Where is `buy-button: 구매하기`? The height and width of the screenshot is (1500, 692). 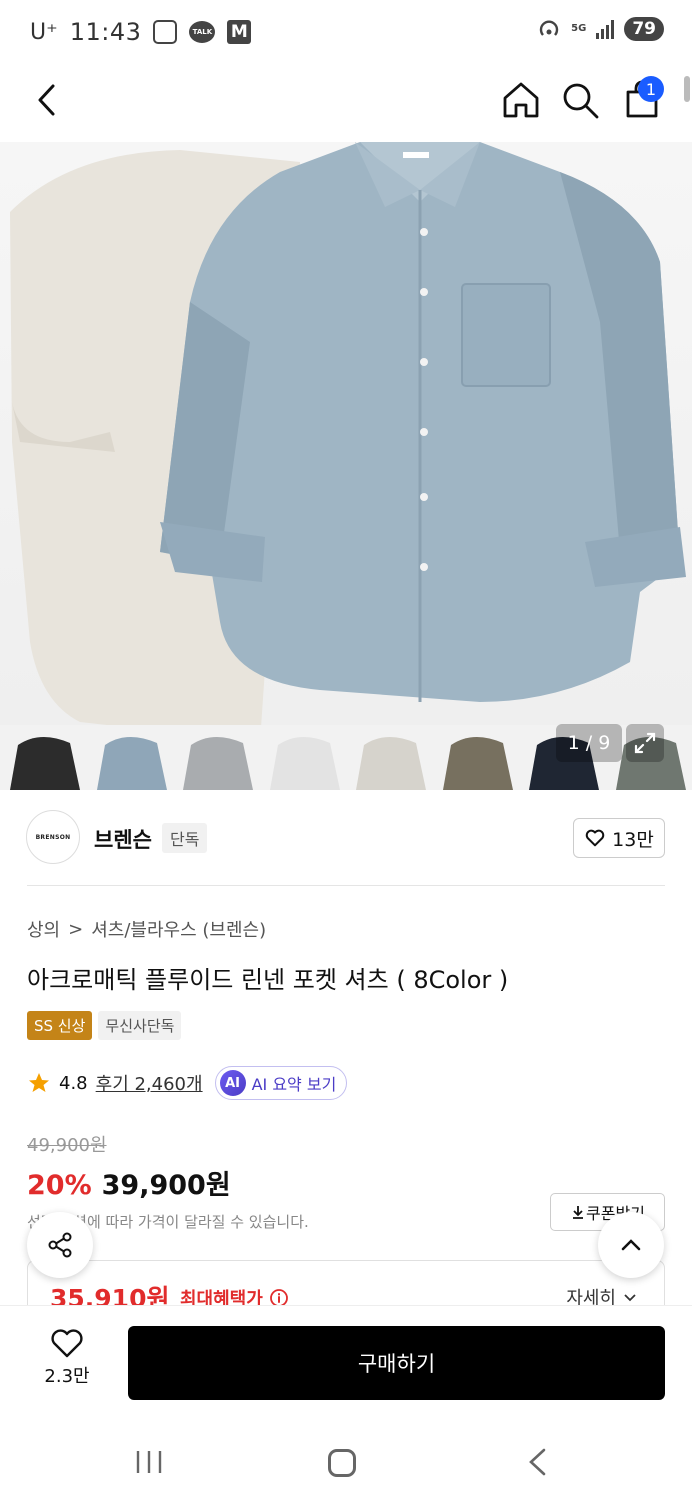
buy-button: 구매하기 is located at coordinates (396, 1363).